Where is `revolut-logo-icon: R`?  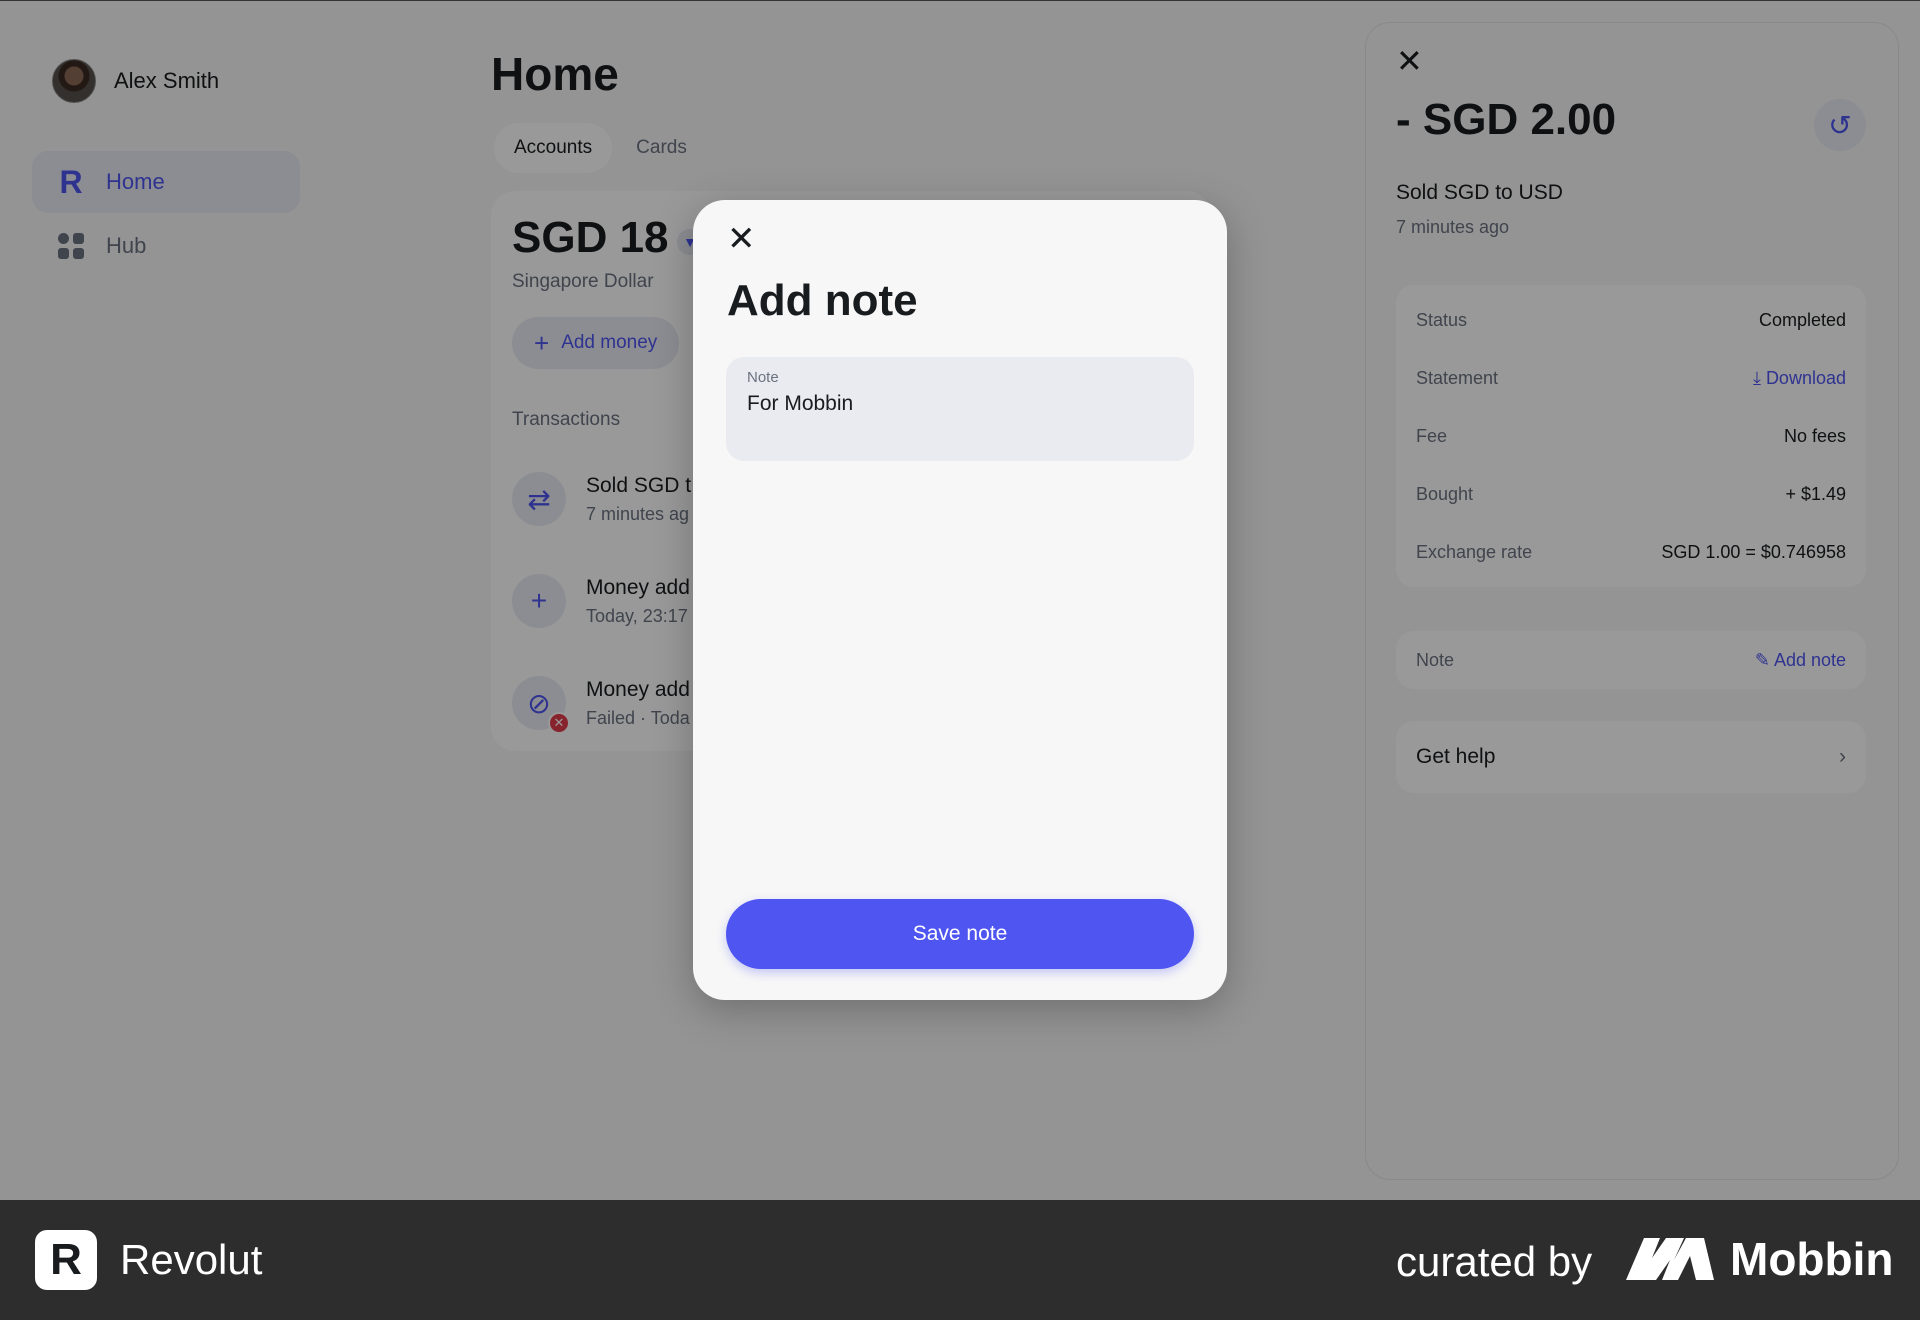
revolut-logo-icon: R is located at coordinates (66, 1260).